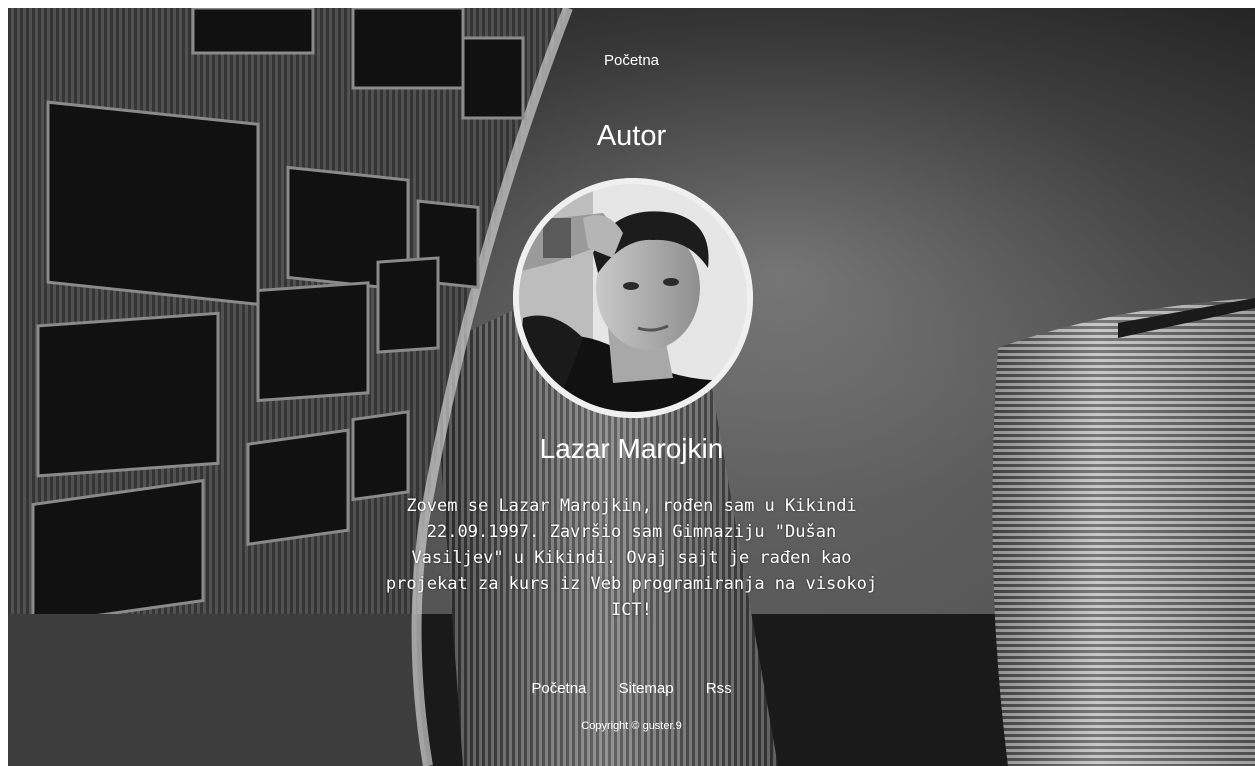 This screenshot has height=766, width=1255. What do you see at coordinates (646, 688) in the screenshot?
I see `footer-sitemap-link: Sitemap` at bounding box center [646, 688].